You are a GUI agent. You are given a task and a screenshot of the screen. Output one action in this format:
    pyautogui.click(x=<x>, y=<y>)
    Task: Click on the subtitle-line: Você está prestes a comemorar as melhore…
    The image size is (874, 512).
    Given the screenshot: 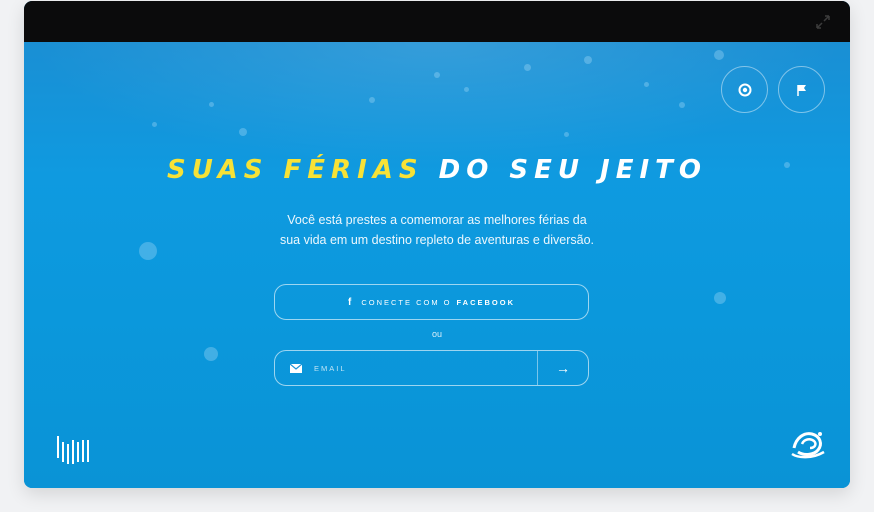 What is the action you would take?
    pyautogui.click(x=437, y=220)
    